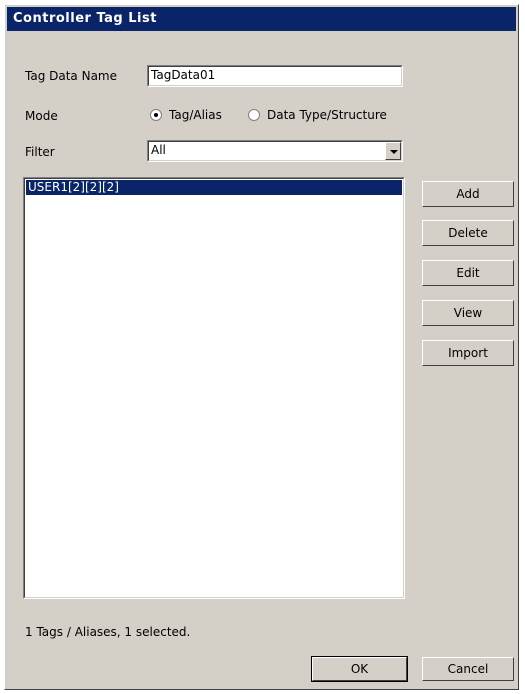 This screenshot has height=694, width=525. Describe the element at coordinates (393, 151) in the screenshot. I see `chevron-down-icon` at that location.